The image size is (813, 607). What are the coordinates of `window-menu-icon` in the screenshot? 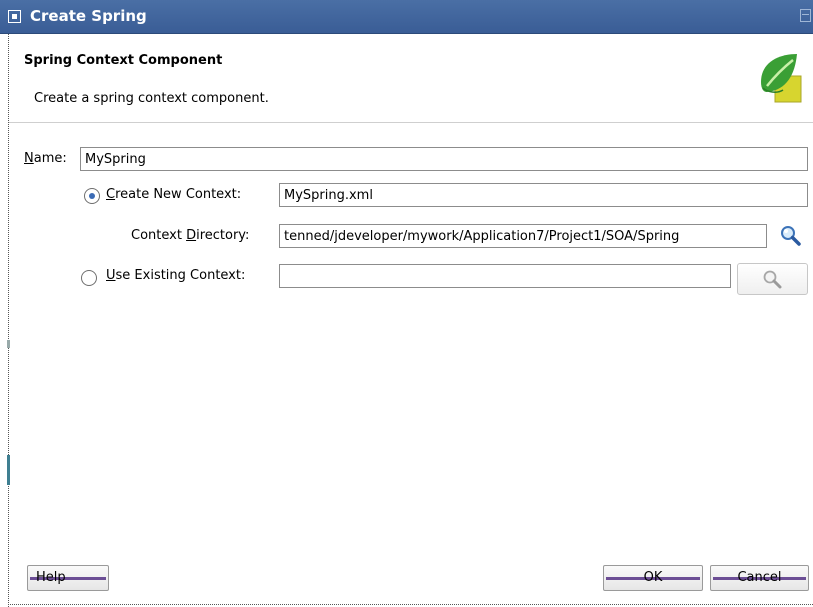 It's located at (14, 16).